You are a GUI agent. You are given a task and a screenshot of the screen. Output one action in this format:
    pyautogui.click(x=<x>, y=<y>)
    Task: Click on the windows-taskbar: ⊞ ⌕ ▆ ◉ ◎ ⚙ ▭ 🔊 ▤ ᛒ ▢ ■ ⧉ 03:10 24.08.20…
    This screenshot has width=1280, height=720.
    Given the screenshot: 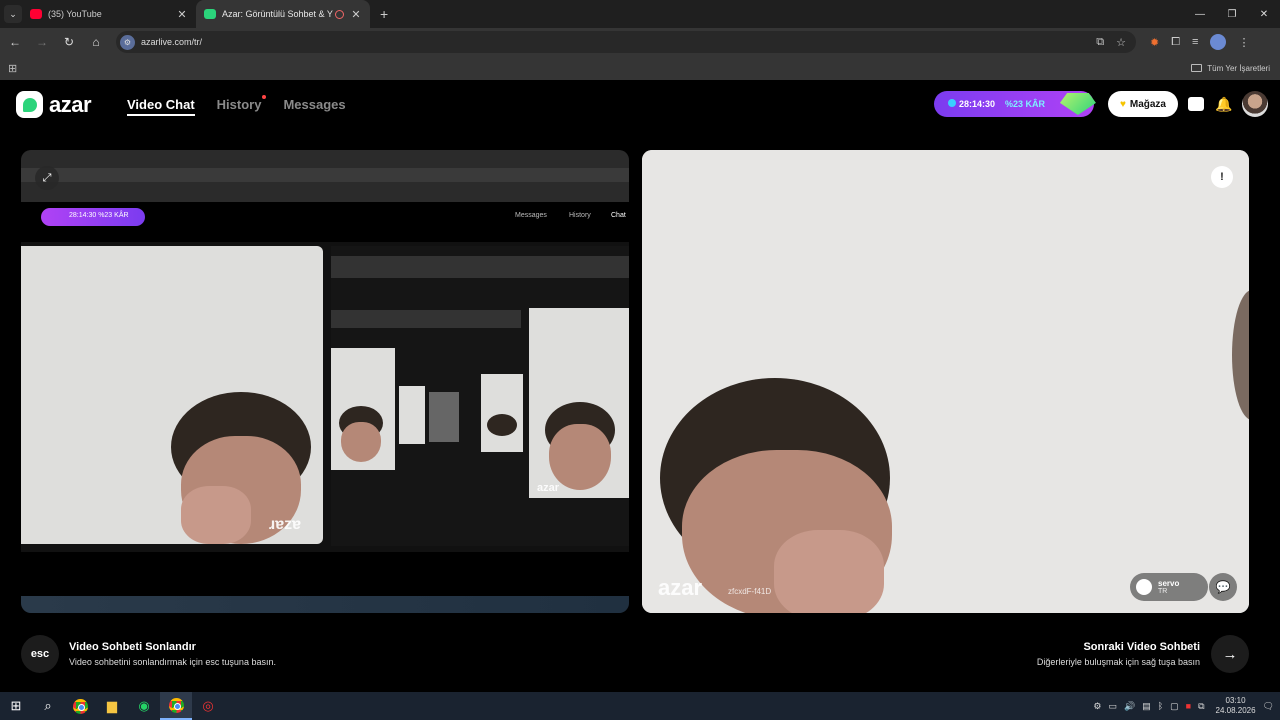 What is the action you would take?
    pyautogui.click(x=640, y=706)
    